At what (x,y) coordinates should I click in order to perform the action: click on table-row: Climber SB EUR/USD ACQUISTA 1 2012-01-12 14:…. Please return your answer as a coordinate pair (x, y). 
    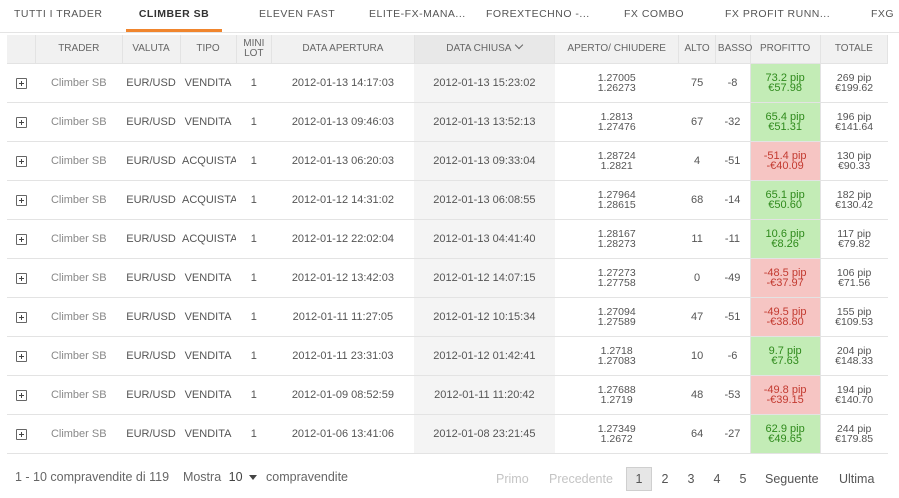
    Looking at the image, I should click on (447, 200).